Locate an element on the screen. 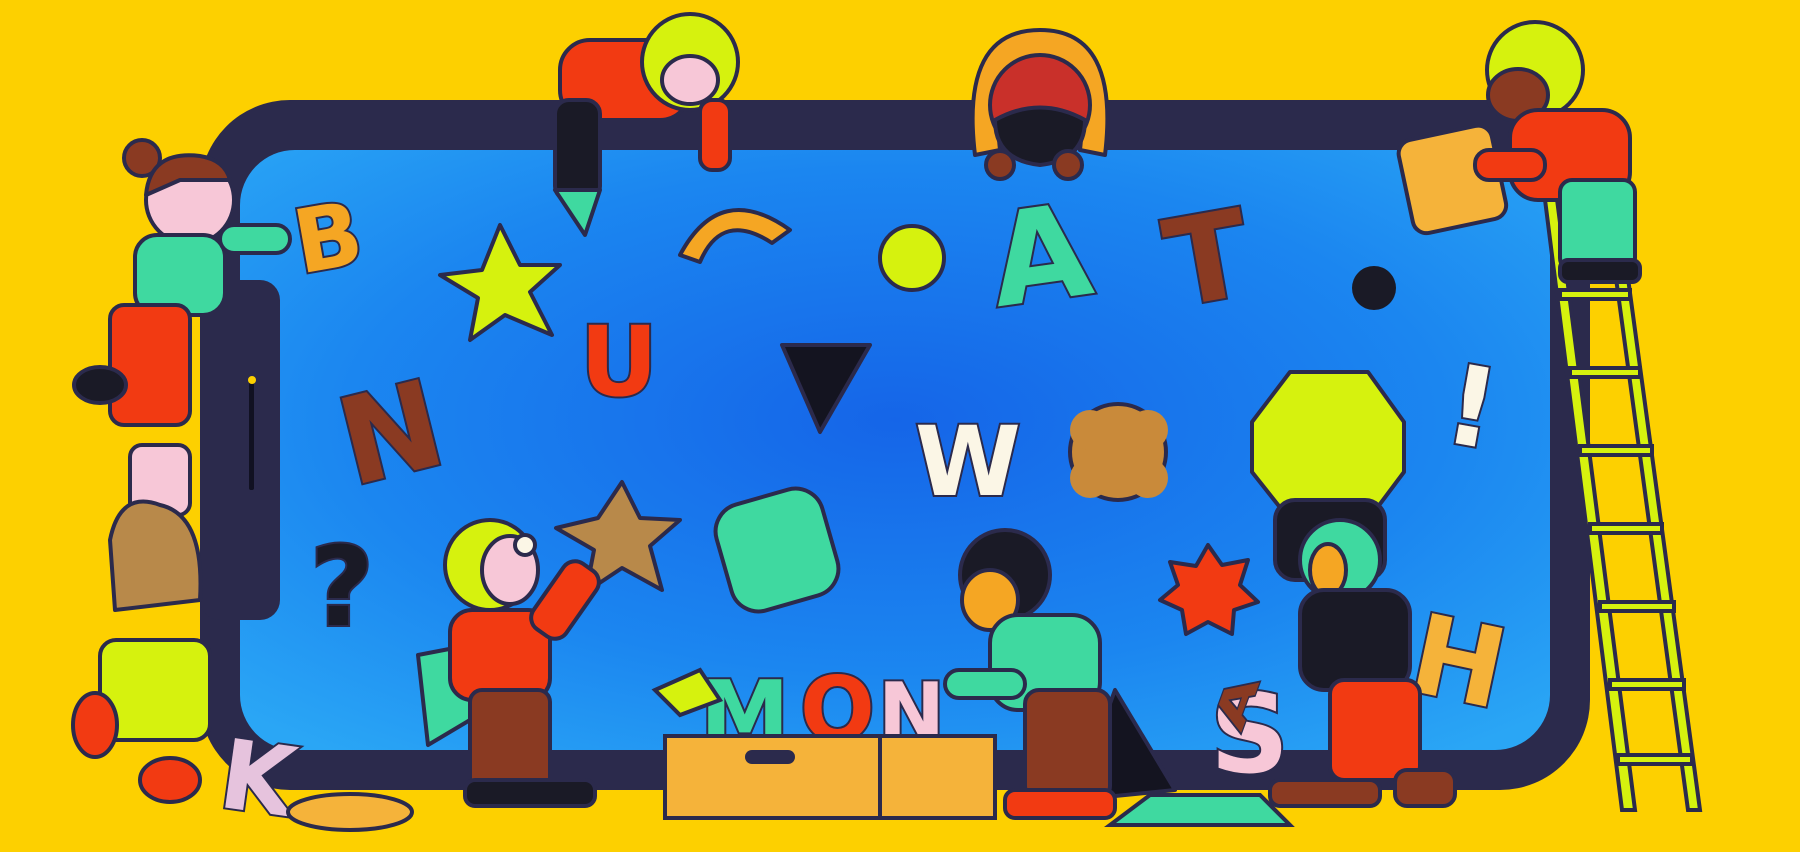 The width and height of the screenshot is (1800, 852). letter-a: A is located at coordinates (1040, 256).